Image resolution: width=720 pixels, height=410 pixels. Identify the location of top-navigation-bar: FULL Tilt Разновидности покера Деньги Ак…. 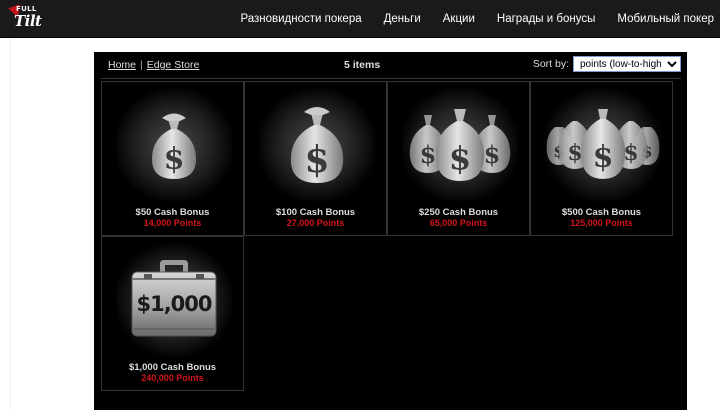
(360, 19).